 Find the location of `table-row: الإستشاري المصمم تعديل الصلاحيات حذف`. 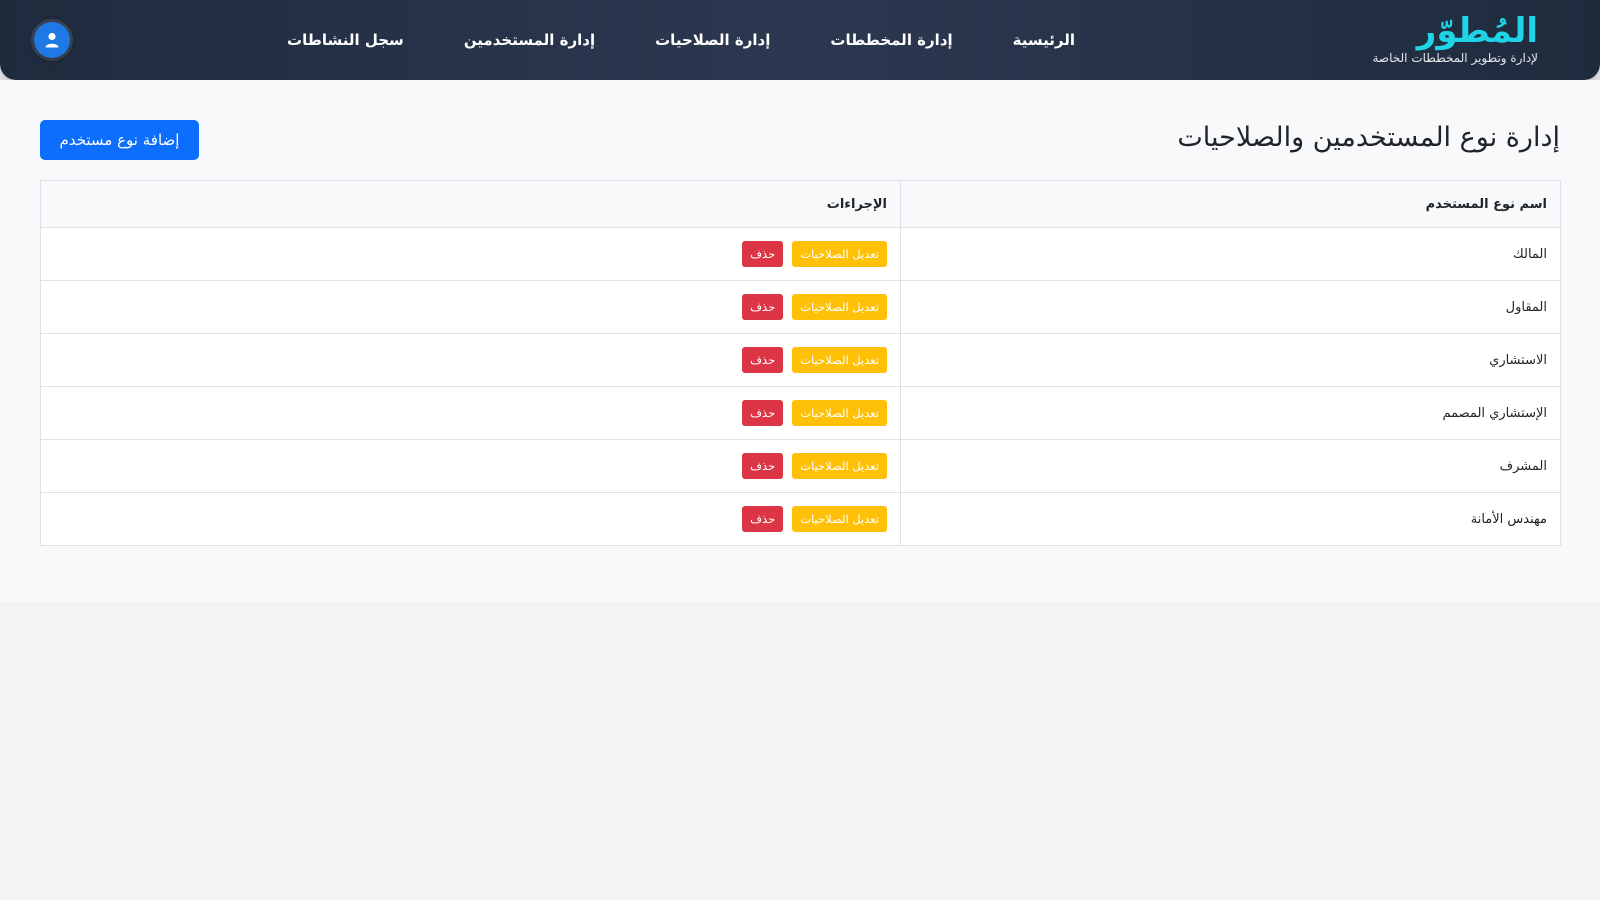

table-row: الإستشاري المصمم تعديل الصلاحيات حذف is located at coordinates (800, 413).